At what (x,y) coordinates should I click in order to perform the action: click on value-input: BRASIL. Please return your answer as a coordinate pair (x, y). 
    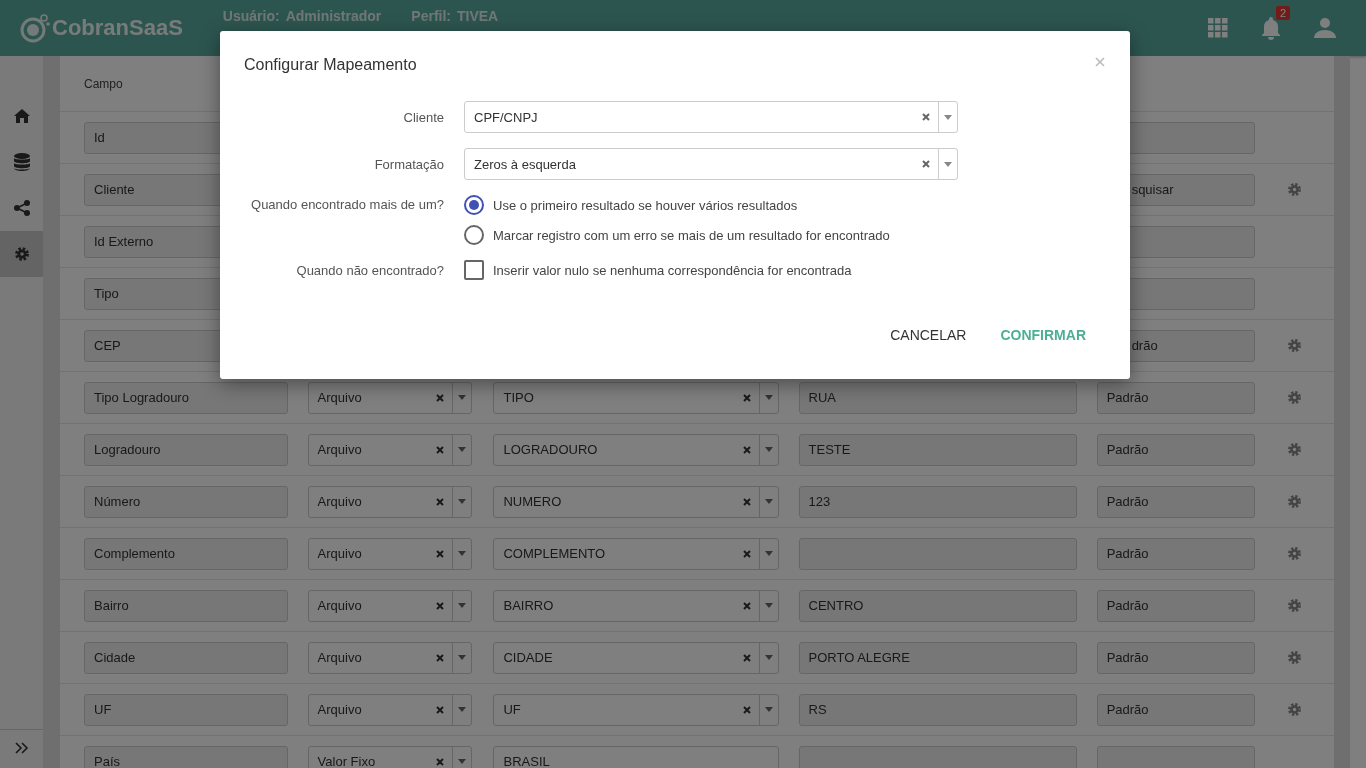
    Looking at the image, I should click on (636, 756).